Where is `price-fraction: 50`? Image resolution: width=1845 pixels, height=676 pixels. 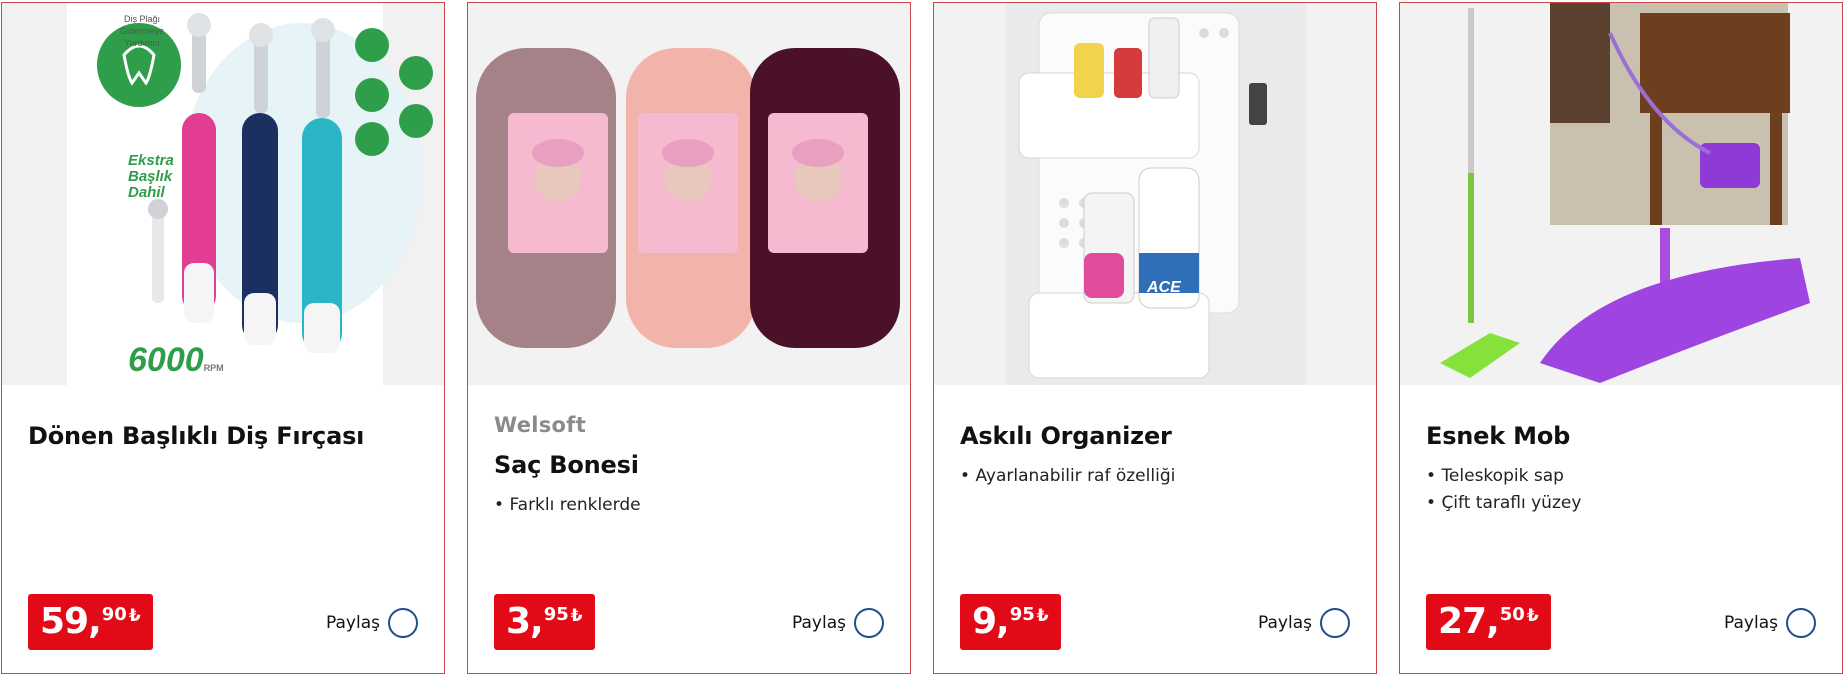
price-fraction: 50 is located at coordinates (1512, 614).